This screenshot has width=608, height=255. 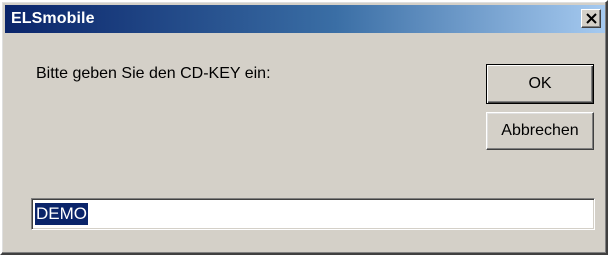 What do you see at coordinates (53, 18) in the screenshot?
I see `window-title: ELSmobile` at bounding box center [53, 18].